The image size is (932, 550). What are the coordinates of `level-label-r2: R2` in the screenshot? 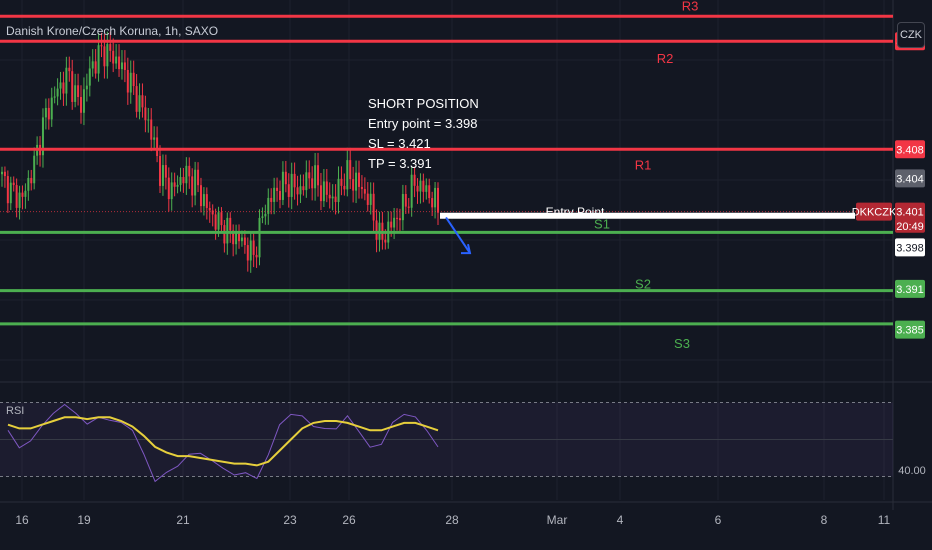 It's located at (665, 58).